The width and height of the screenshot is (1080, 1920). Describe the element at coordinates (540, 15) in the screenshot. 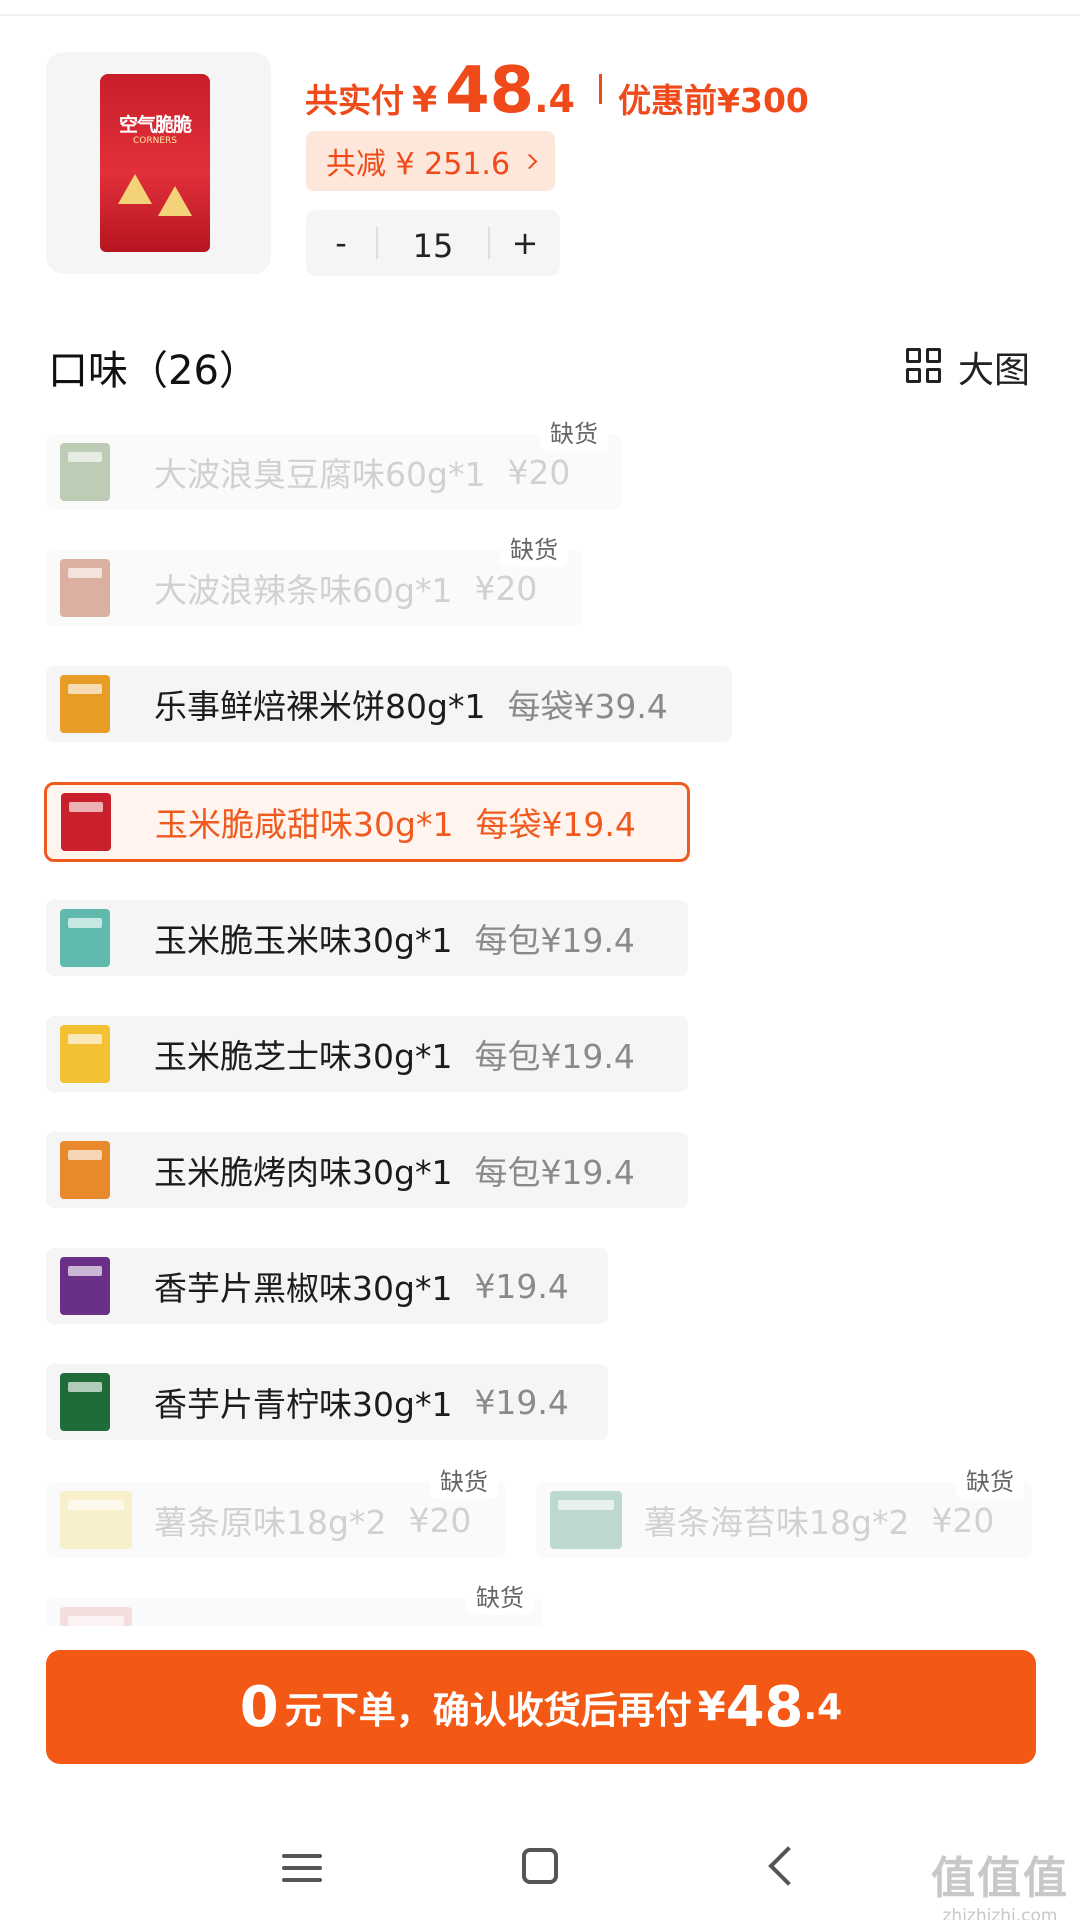

I see `top-divider` at that location.